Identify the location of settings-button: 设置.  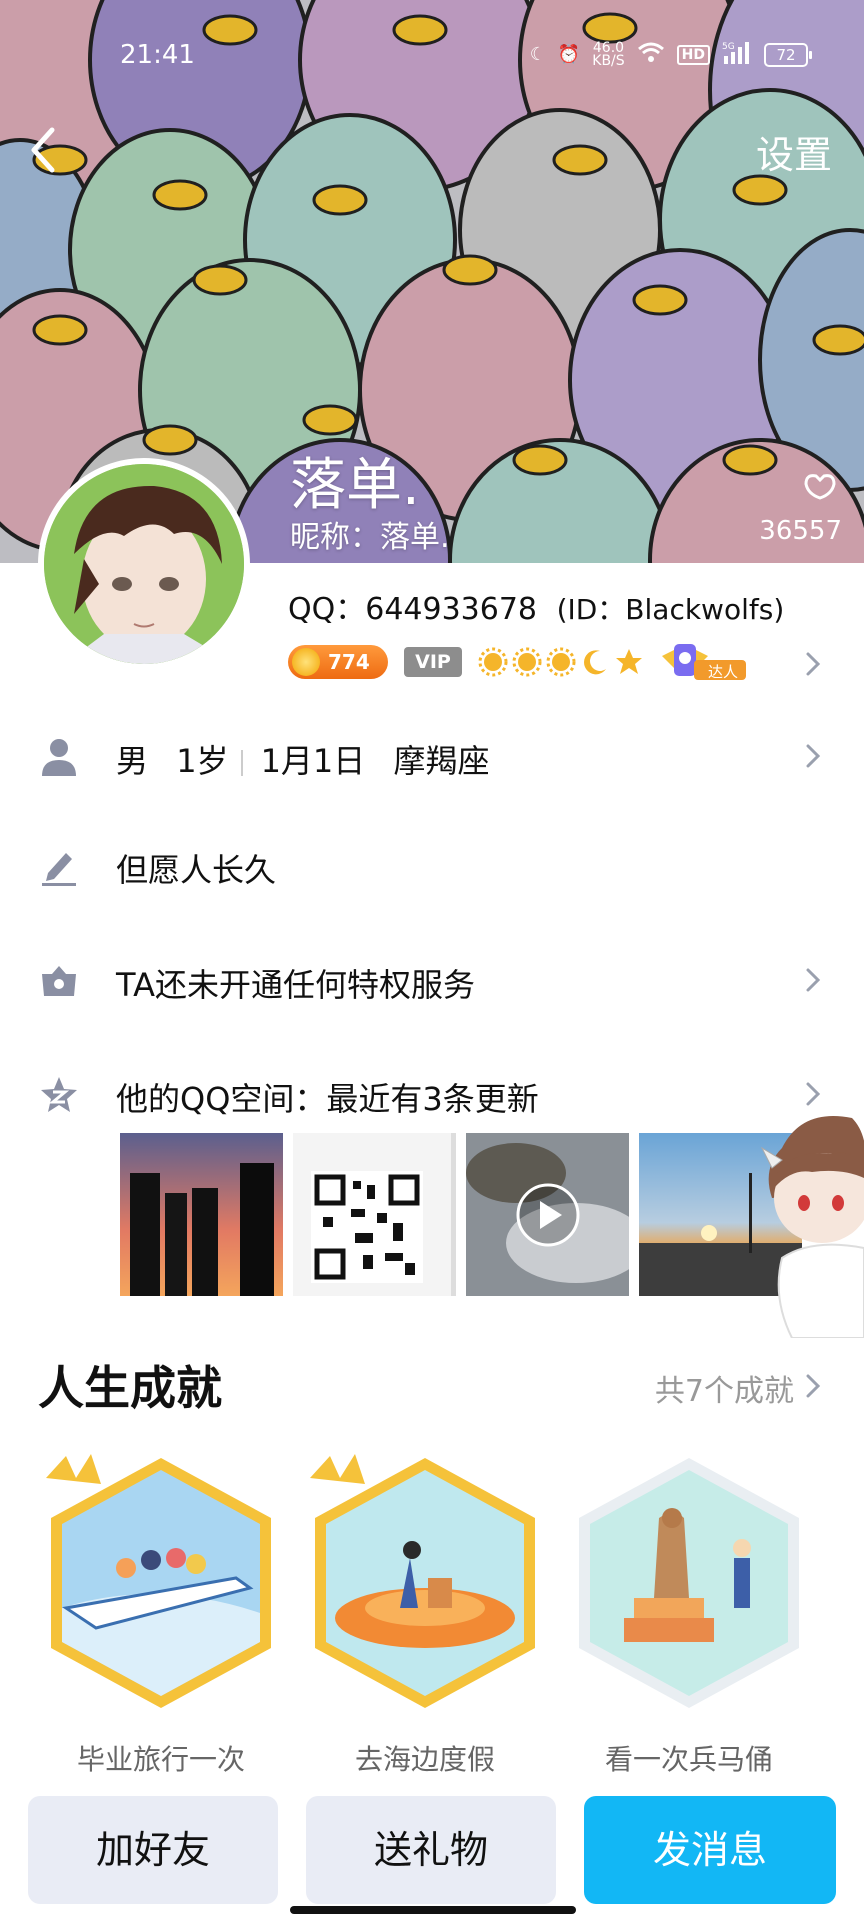
(794, 151).